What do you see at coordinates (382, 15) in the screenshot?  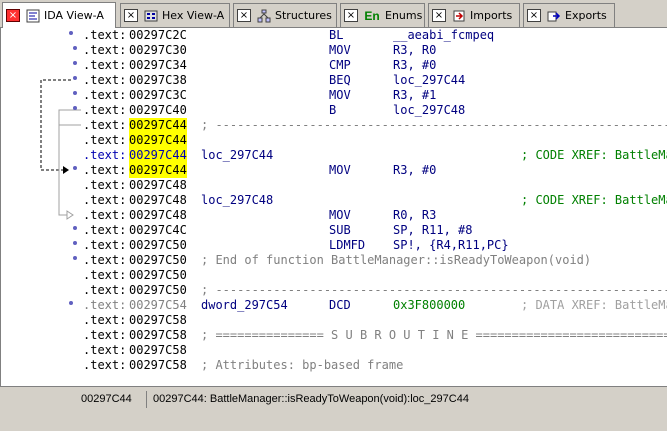 I see `tab-enums: × En Enums` at bounding box center [382, 15].